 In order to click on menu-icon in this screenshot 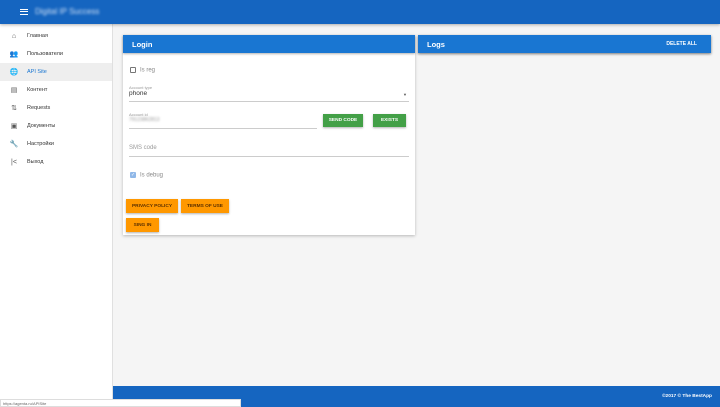, I will do `click(24, 12)`.